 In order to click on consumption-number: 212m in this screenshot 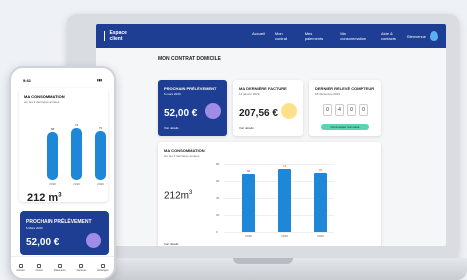, I will do `click(177, 196)`.